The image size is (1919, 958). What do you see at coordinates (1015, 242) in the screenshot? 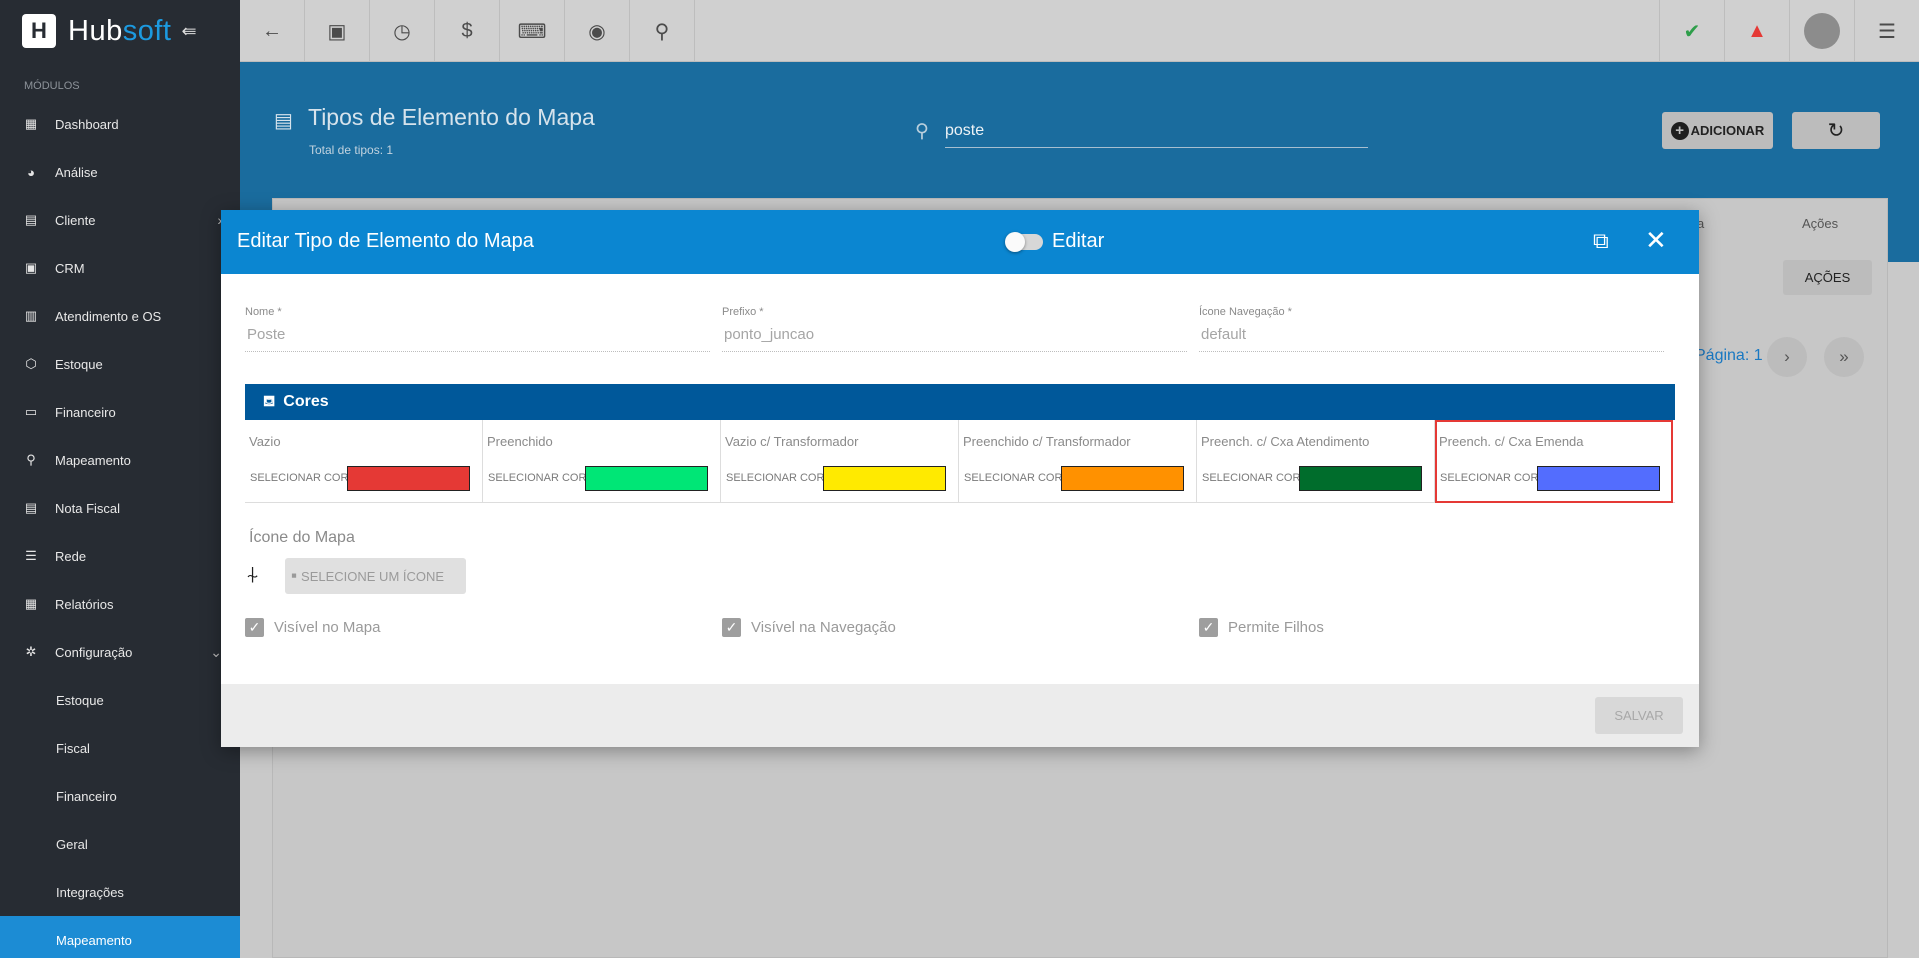
I see `toggle-knob` at bounding box center [1015, 242].